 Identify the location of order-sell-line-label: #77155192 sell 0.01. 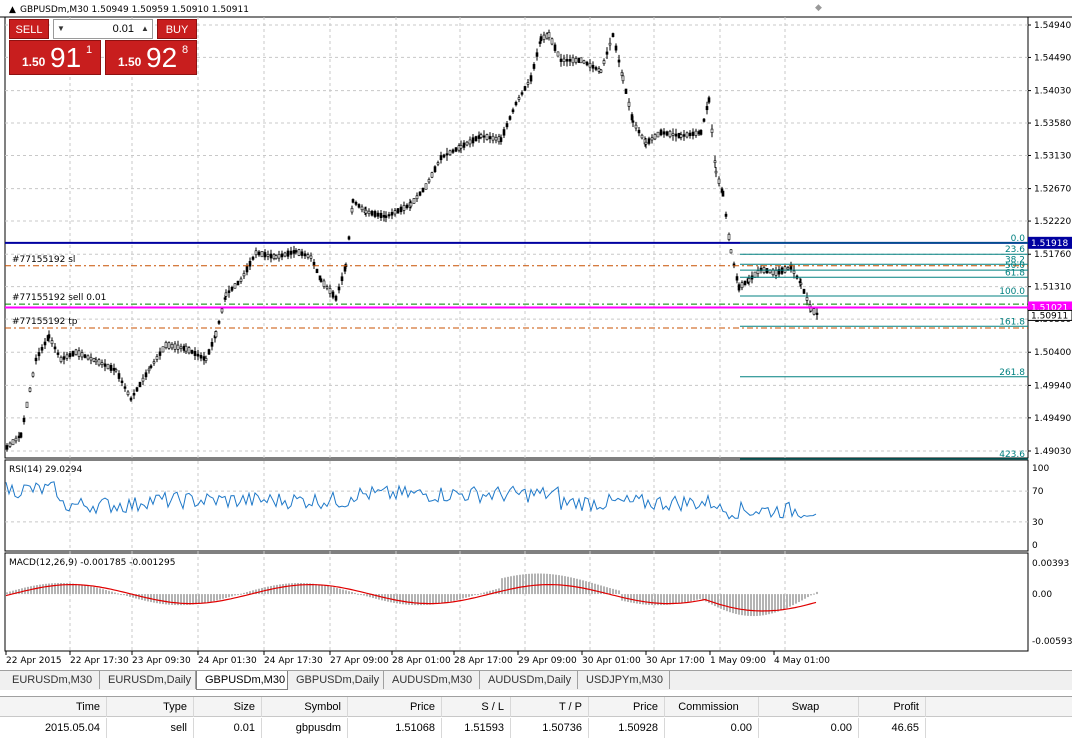
(59, 298).